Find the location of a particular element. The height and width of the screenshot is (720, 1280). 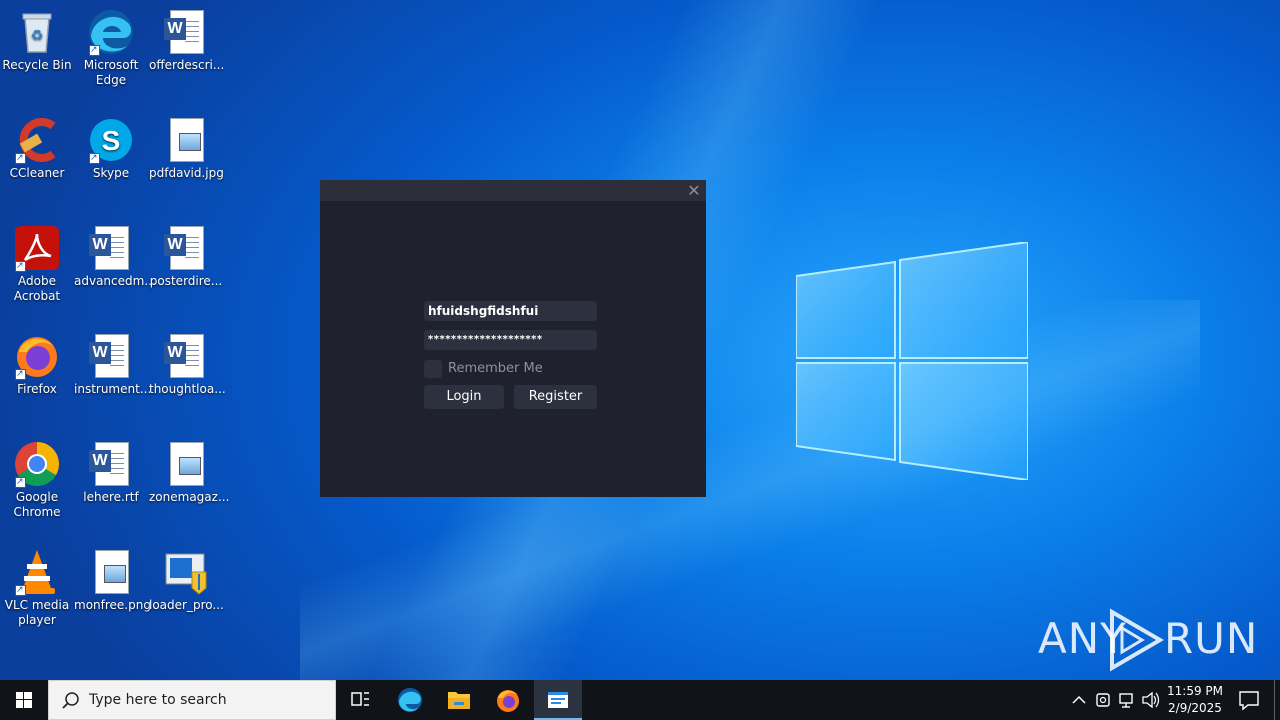

desktop-icon-ccleaner: CCleaner is located at coordinates (37, 148).